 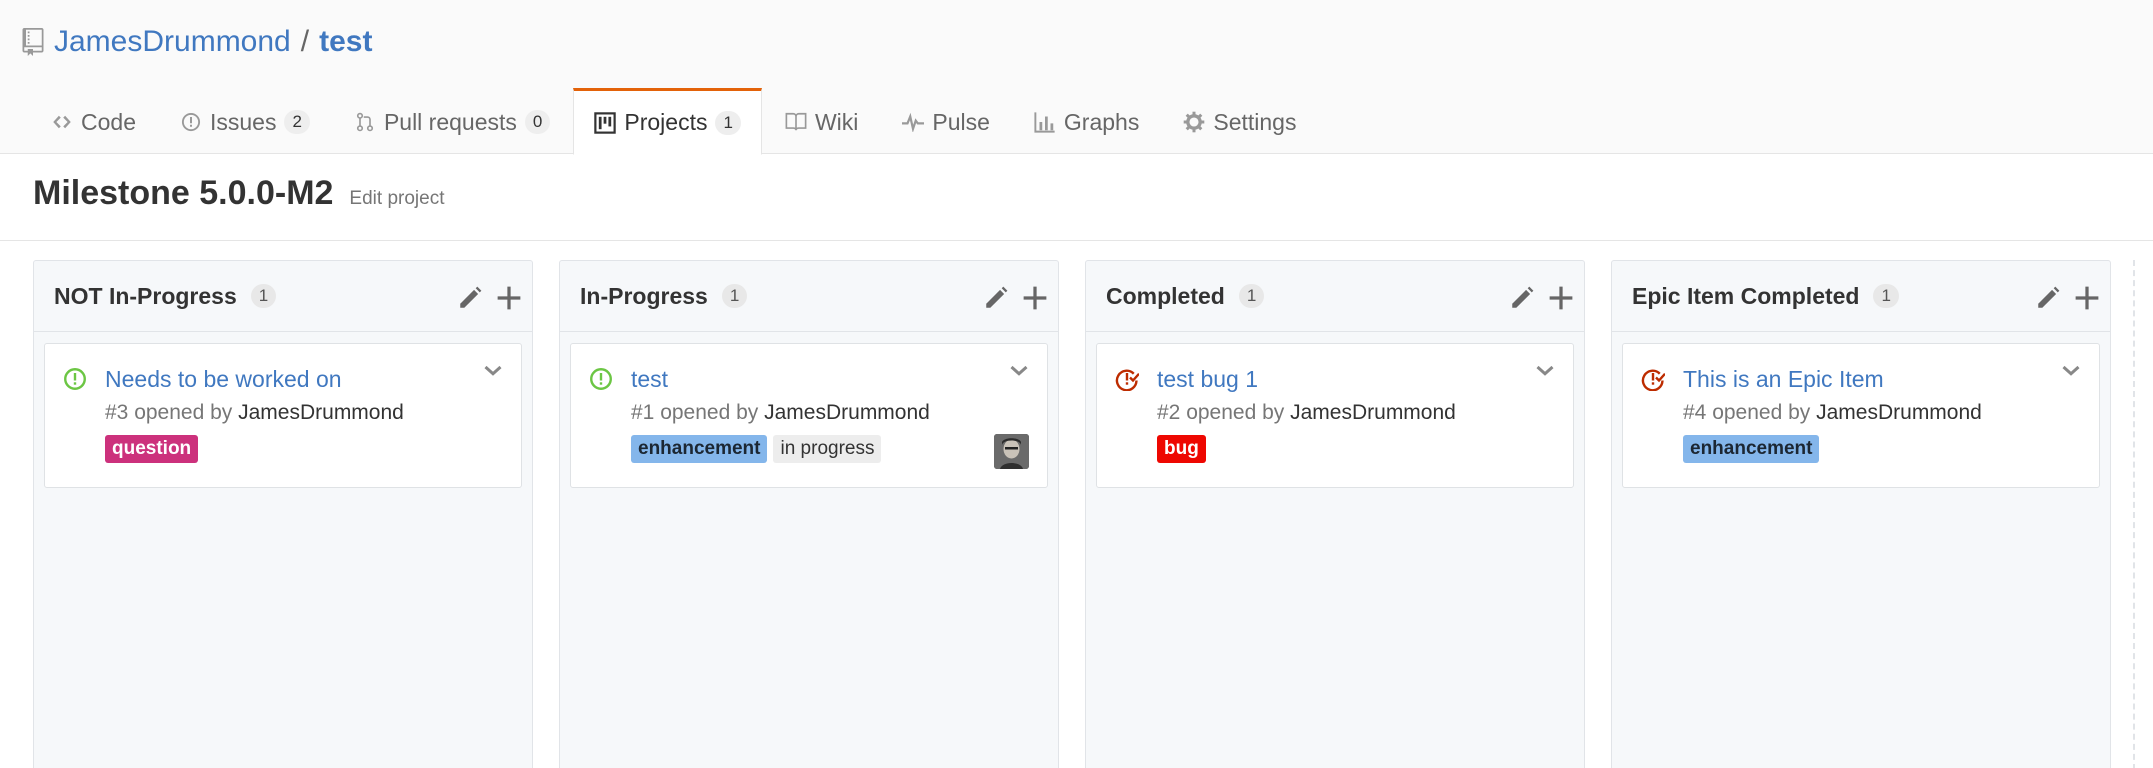 I want to click on issue-meta: #4 opened by JamesDrummond, so click(x=1832, y=413).